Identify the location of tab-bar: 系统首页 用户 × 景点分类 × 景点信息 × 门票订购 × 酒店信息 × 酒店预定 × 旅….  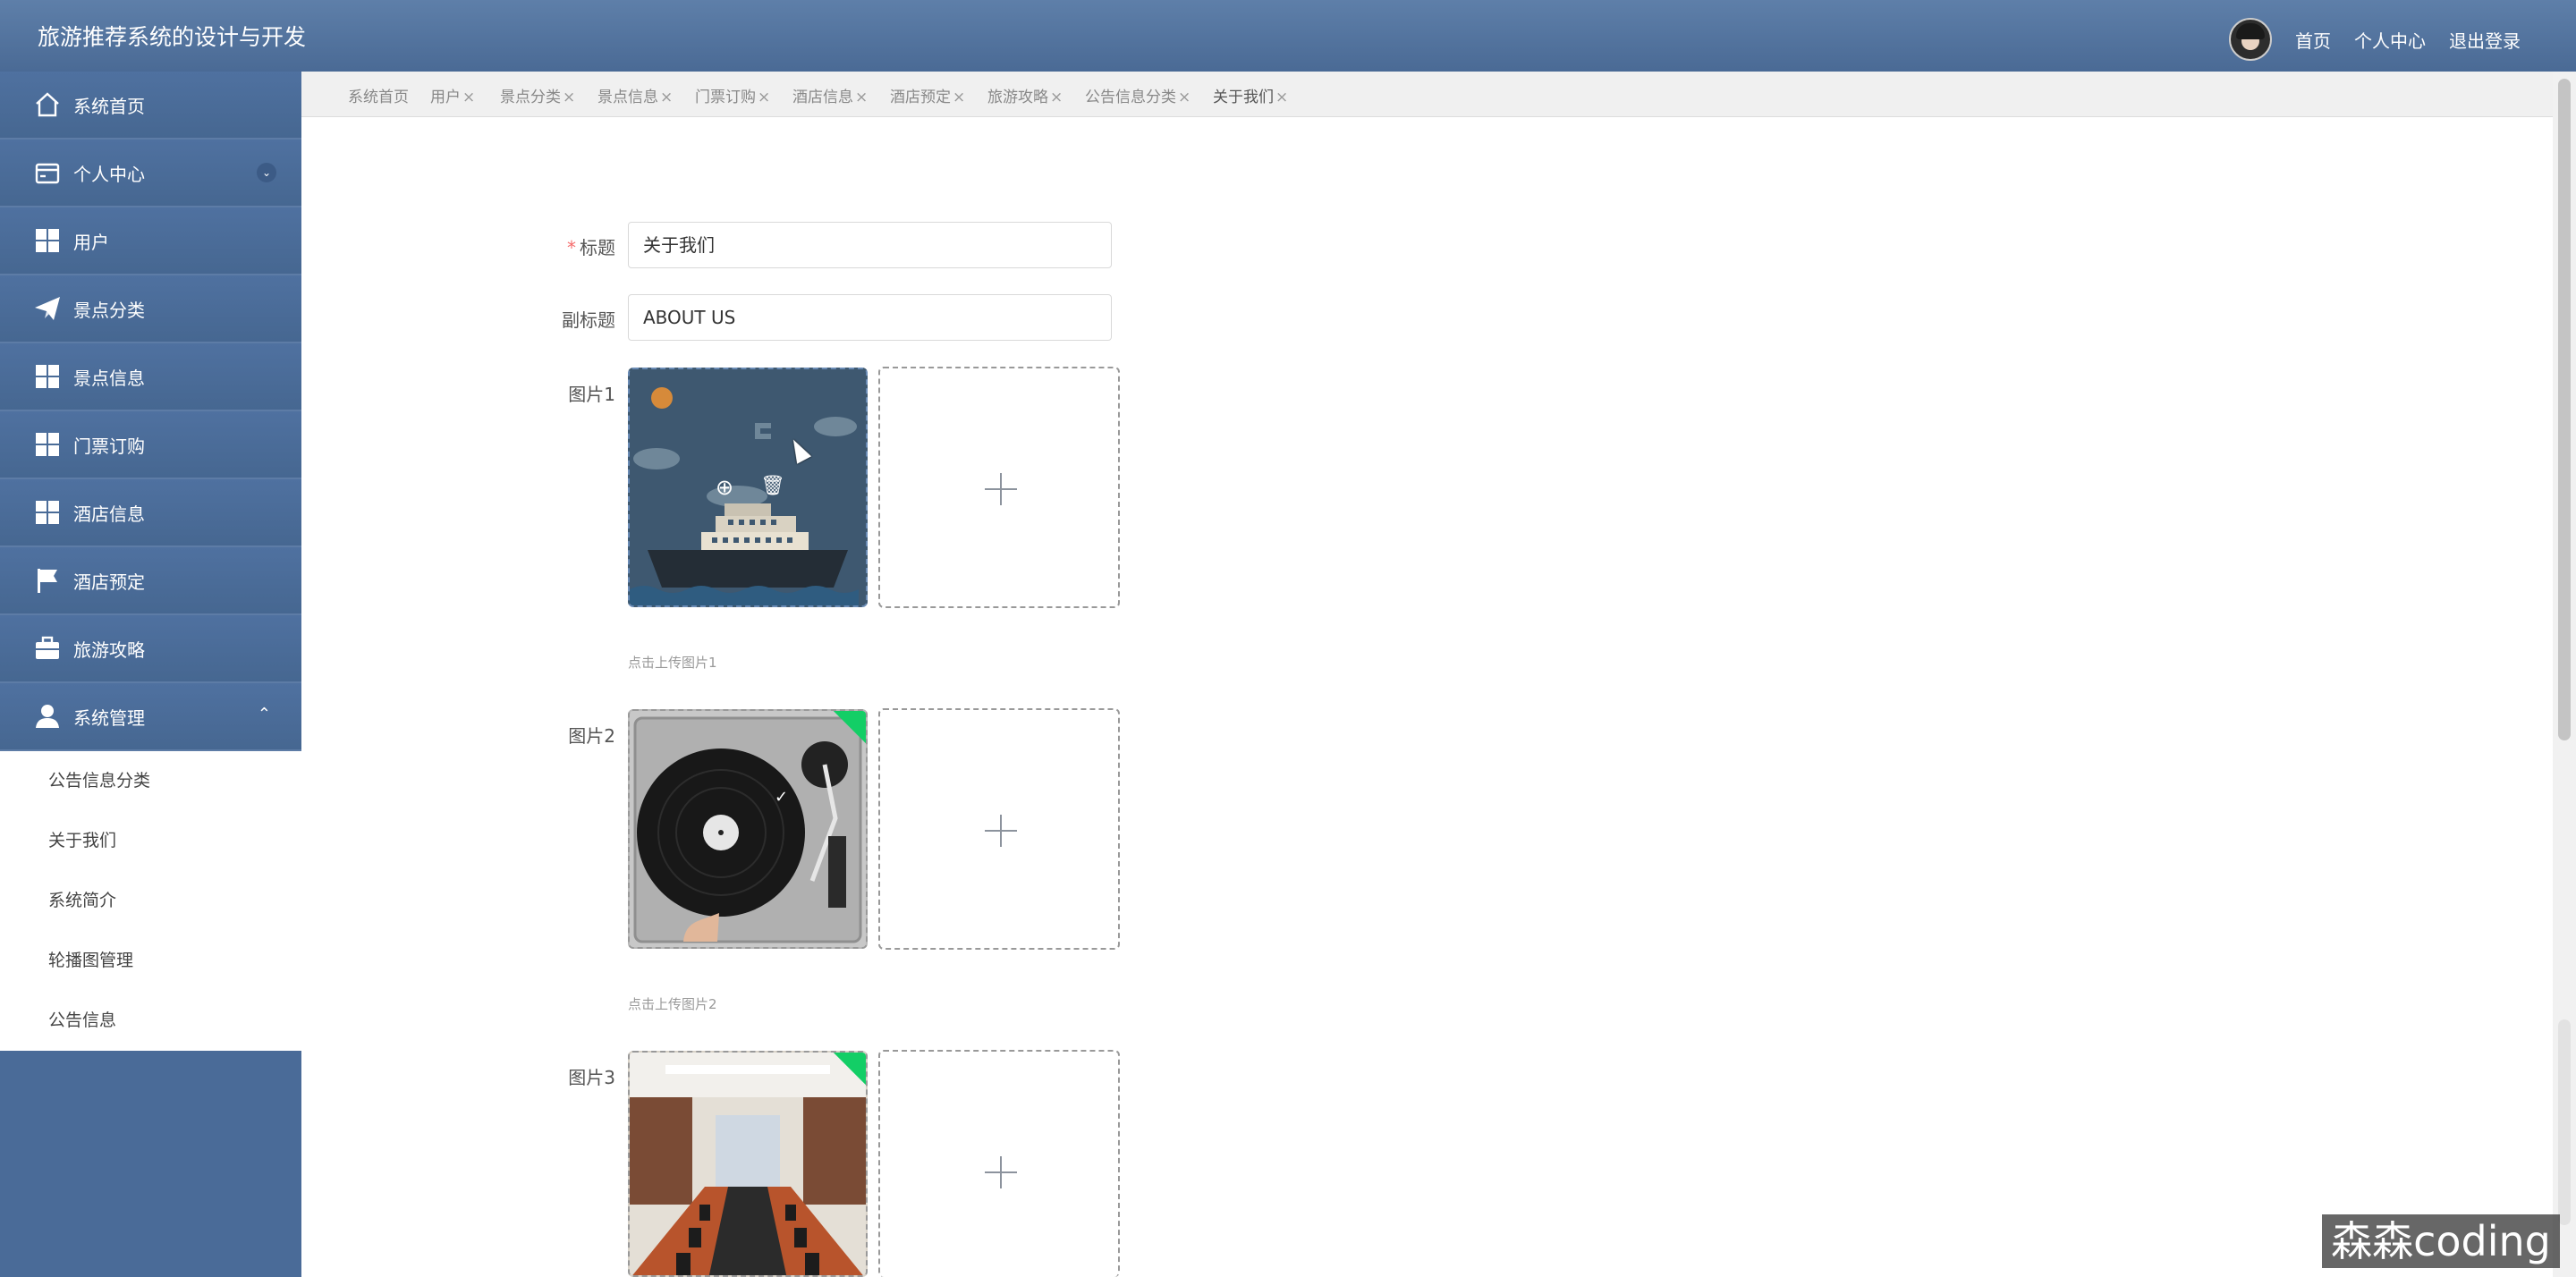
(1427, 94).